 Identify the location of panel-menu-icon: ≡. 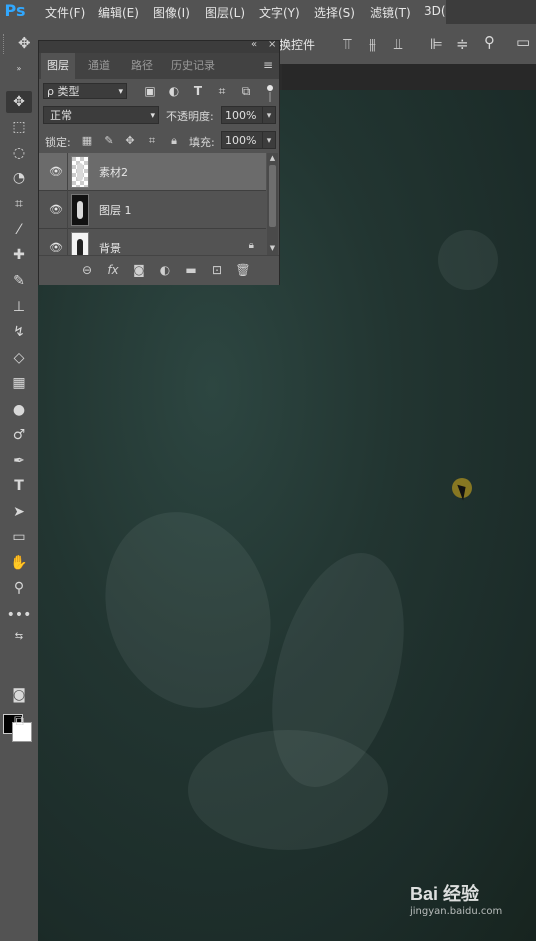
(268, 65).